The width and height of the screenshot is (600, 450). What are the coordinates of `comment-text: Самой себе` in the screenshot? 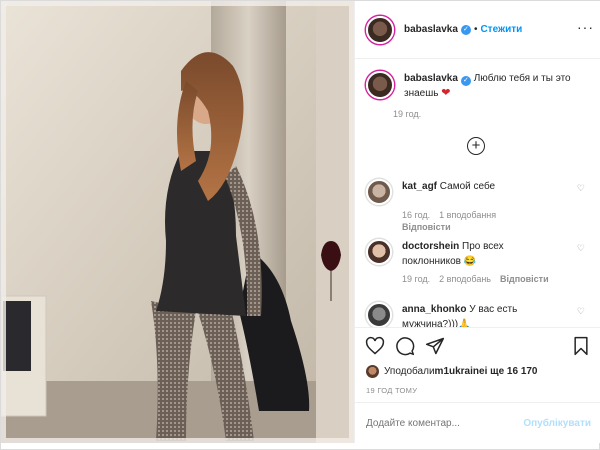 It's located at (467, 186).